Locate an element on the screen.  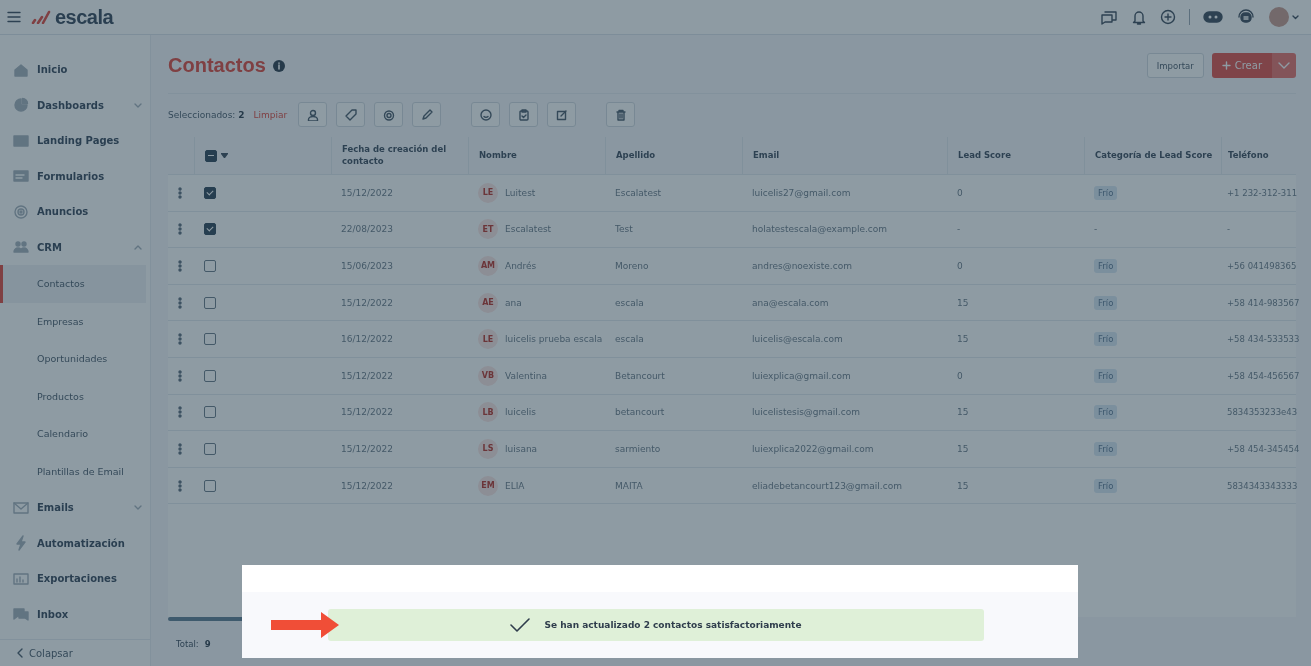
nav-item: Emails is located at coordinates (75, 508).